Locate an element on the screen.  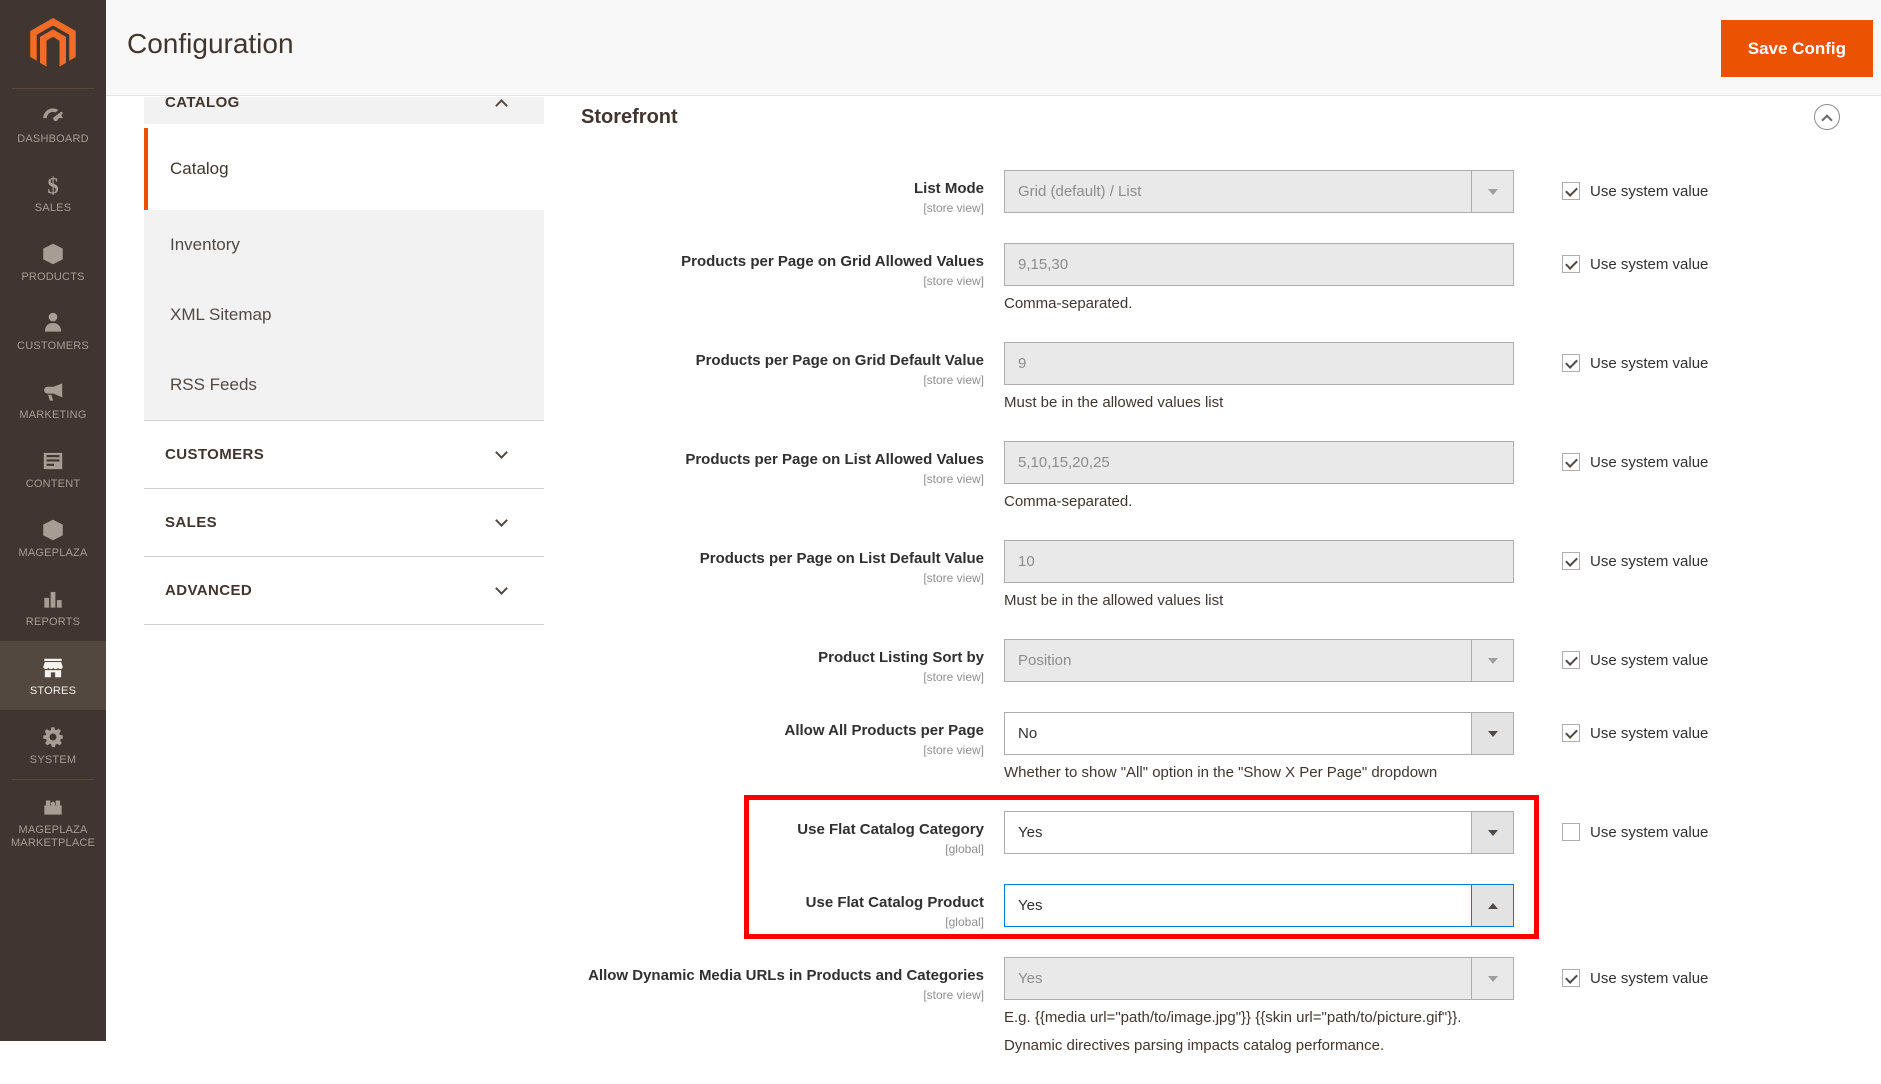
select-dropdown: Grid (default) / List is located at coordinates (1259, 191).